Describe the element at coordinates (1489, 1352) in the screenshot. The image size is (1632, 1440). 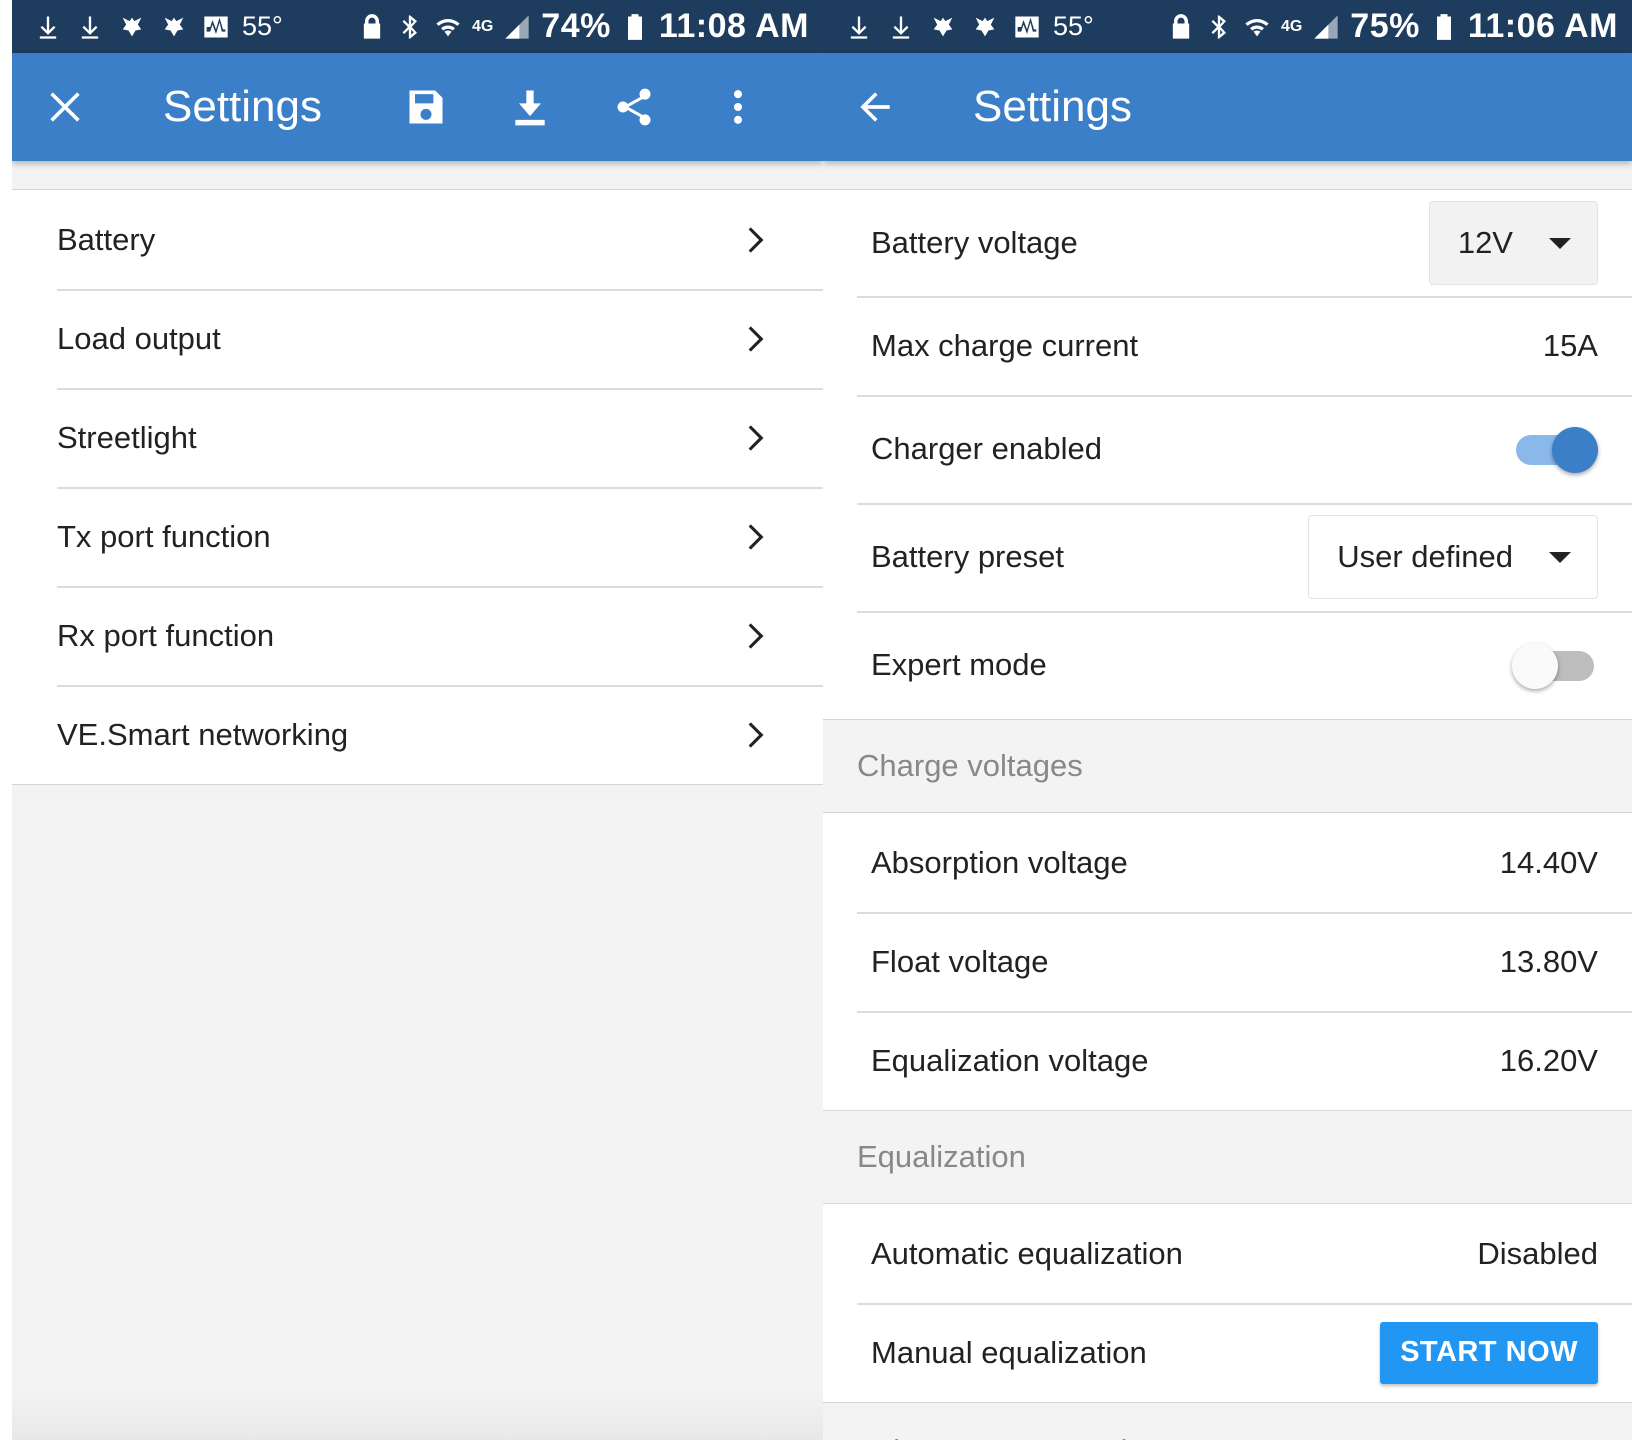
I see `start-now-button: START NOW` at that location.